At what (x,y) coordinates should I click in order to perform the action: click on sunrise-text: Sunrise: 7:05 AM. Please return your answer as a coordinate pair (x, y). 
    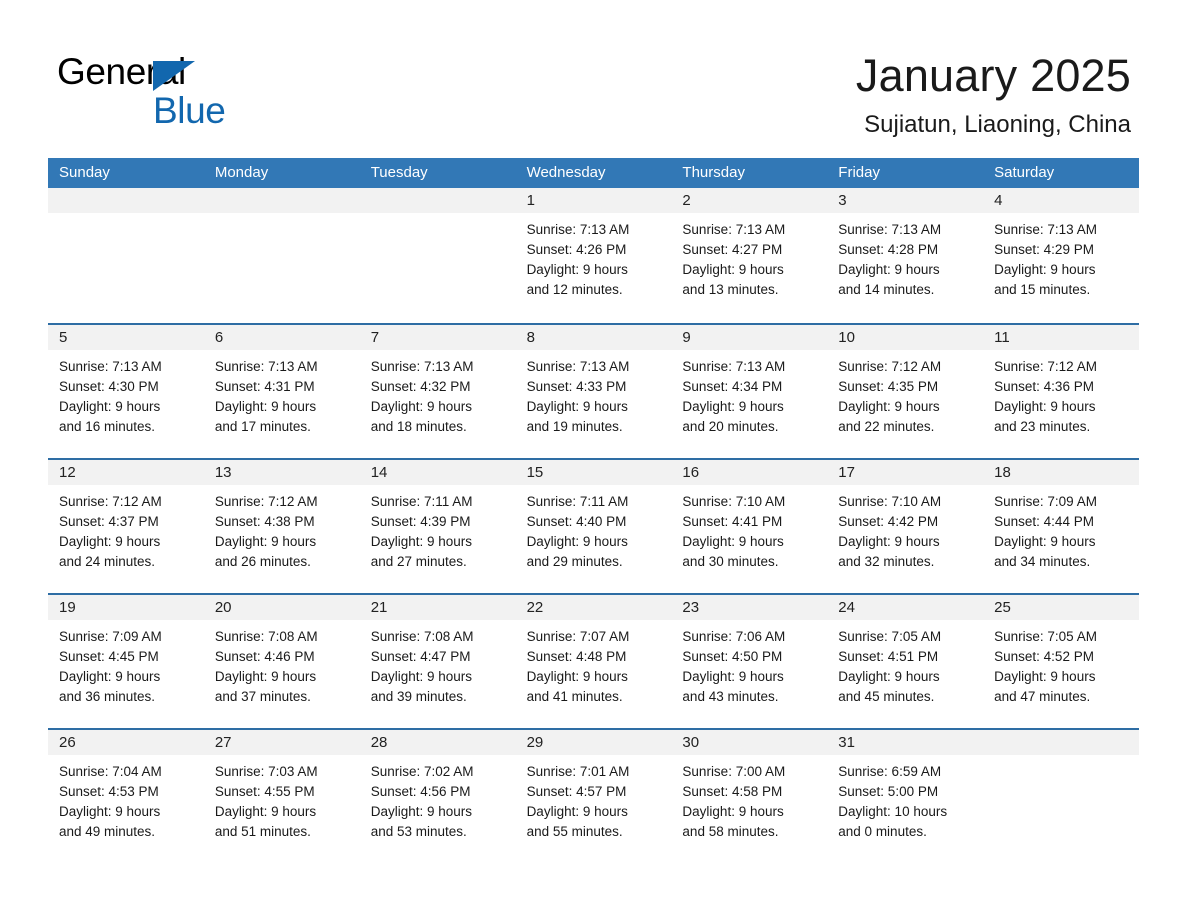
    Looking at the image, I should click on (890, 636).